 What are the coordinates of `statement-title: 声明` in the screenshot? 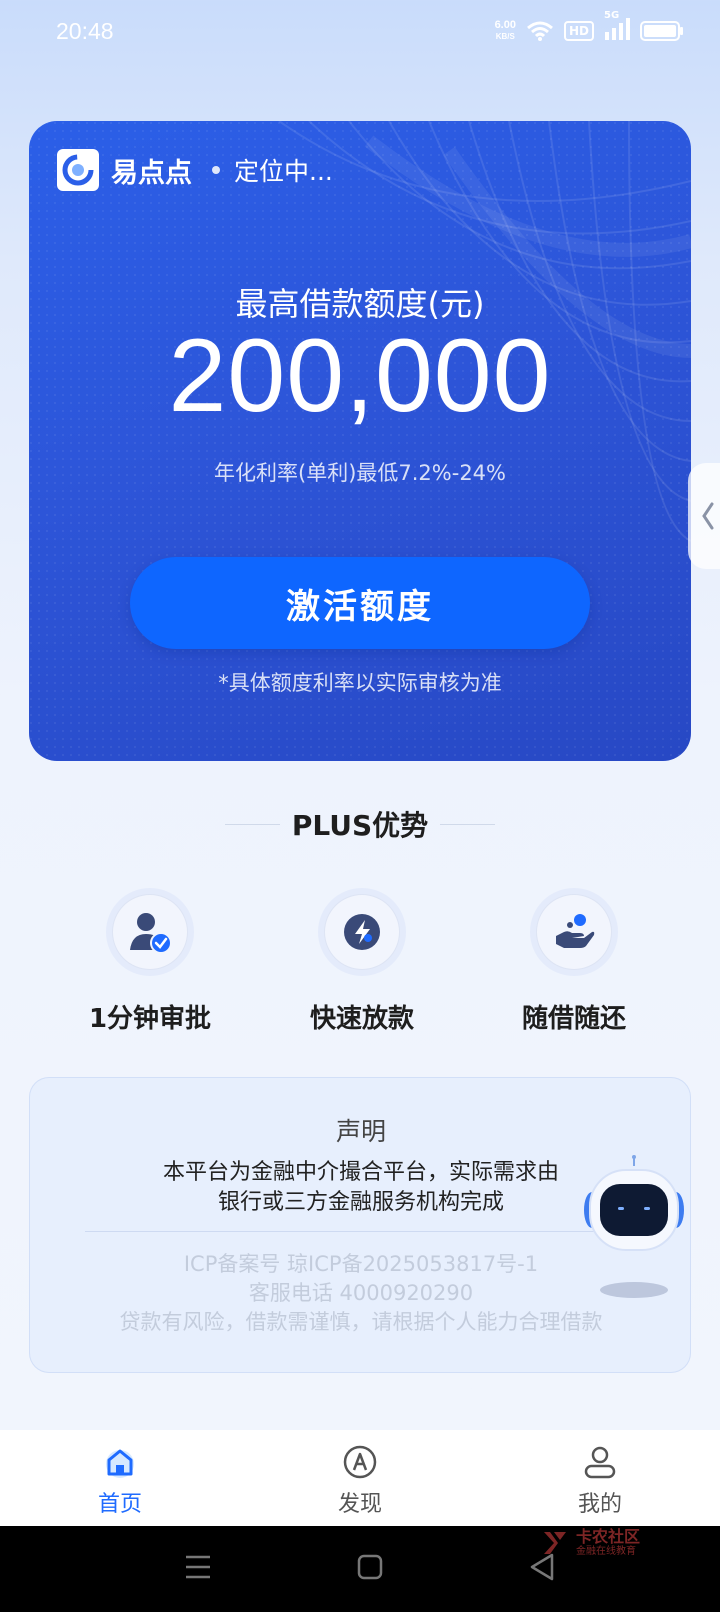 It's located at (360, 1131).